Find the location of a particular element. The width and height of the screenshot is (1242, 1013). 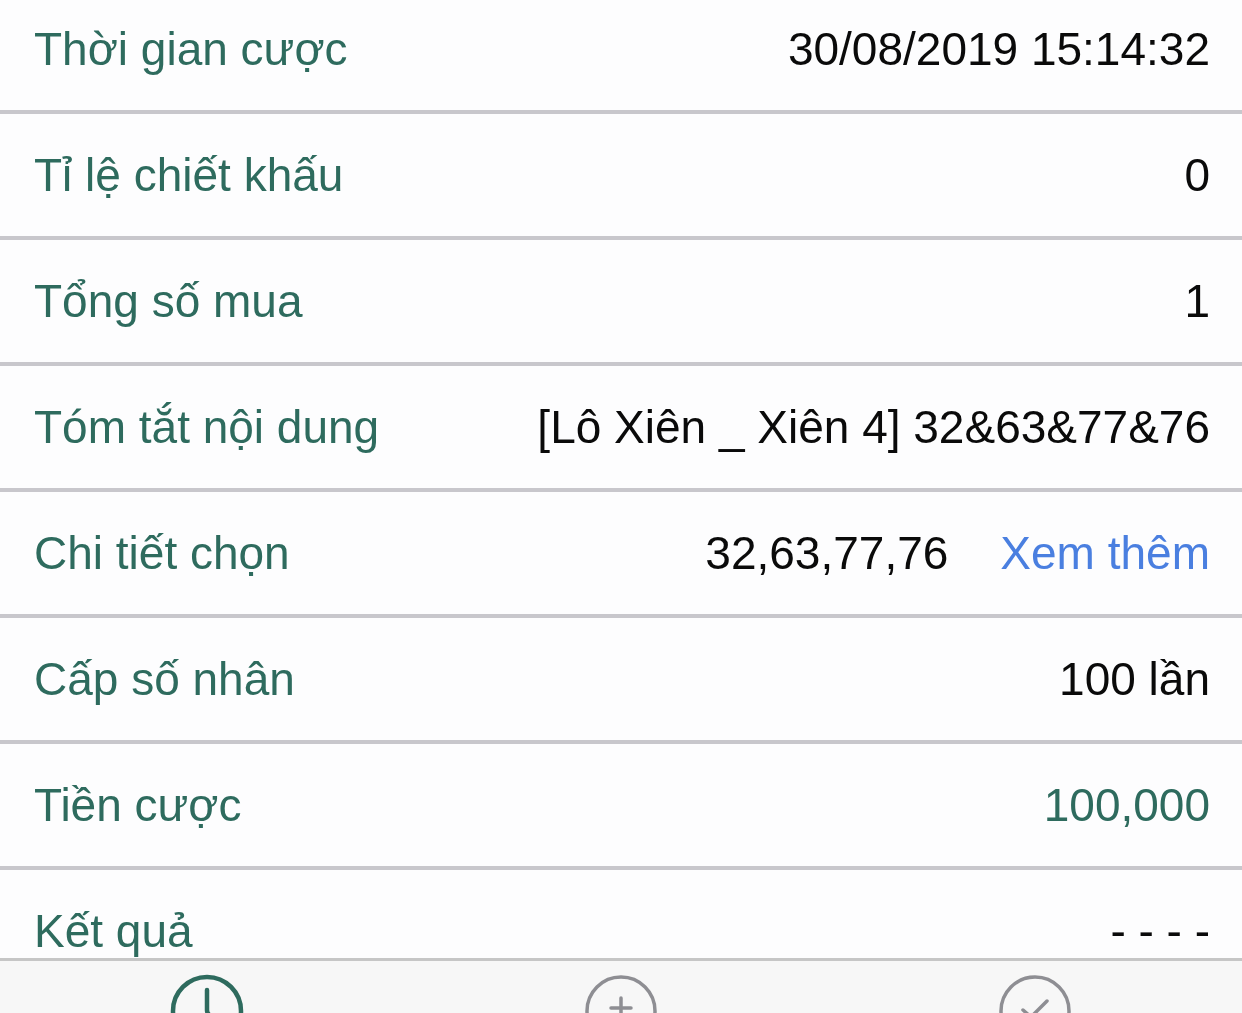

row-label: Tổng số mua is located at coordinates (168, 301).